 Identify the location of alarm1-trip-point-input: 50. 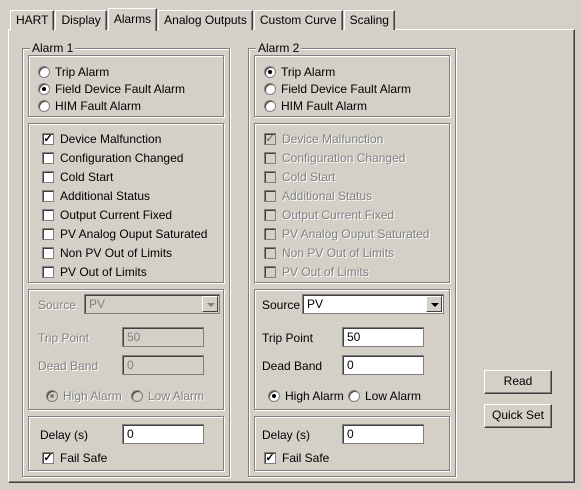
(163, 337).